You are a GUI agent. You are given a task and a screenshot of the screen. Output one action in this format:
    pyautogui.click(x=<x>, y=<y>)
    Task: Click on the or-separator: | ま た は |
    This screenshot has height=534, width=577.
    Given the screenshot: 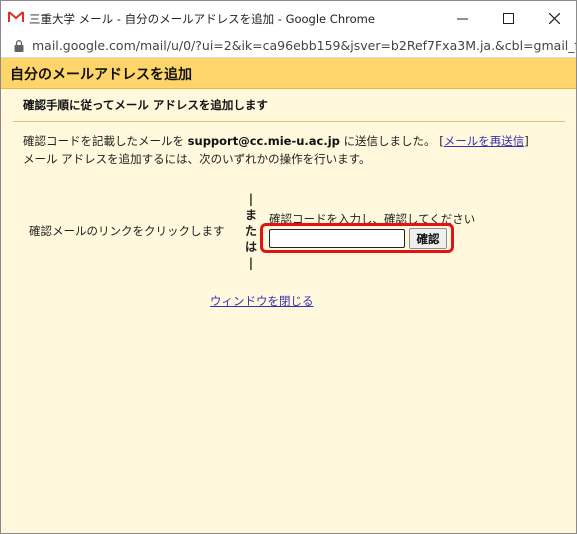 What is the action you would take?
    pyautogui.click(x=251, y=231)
    